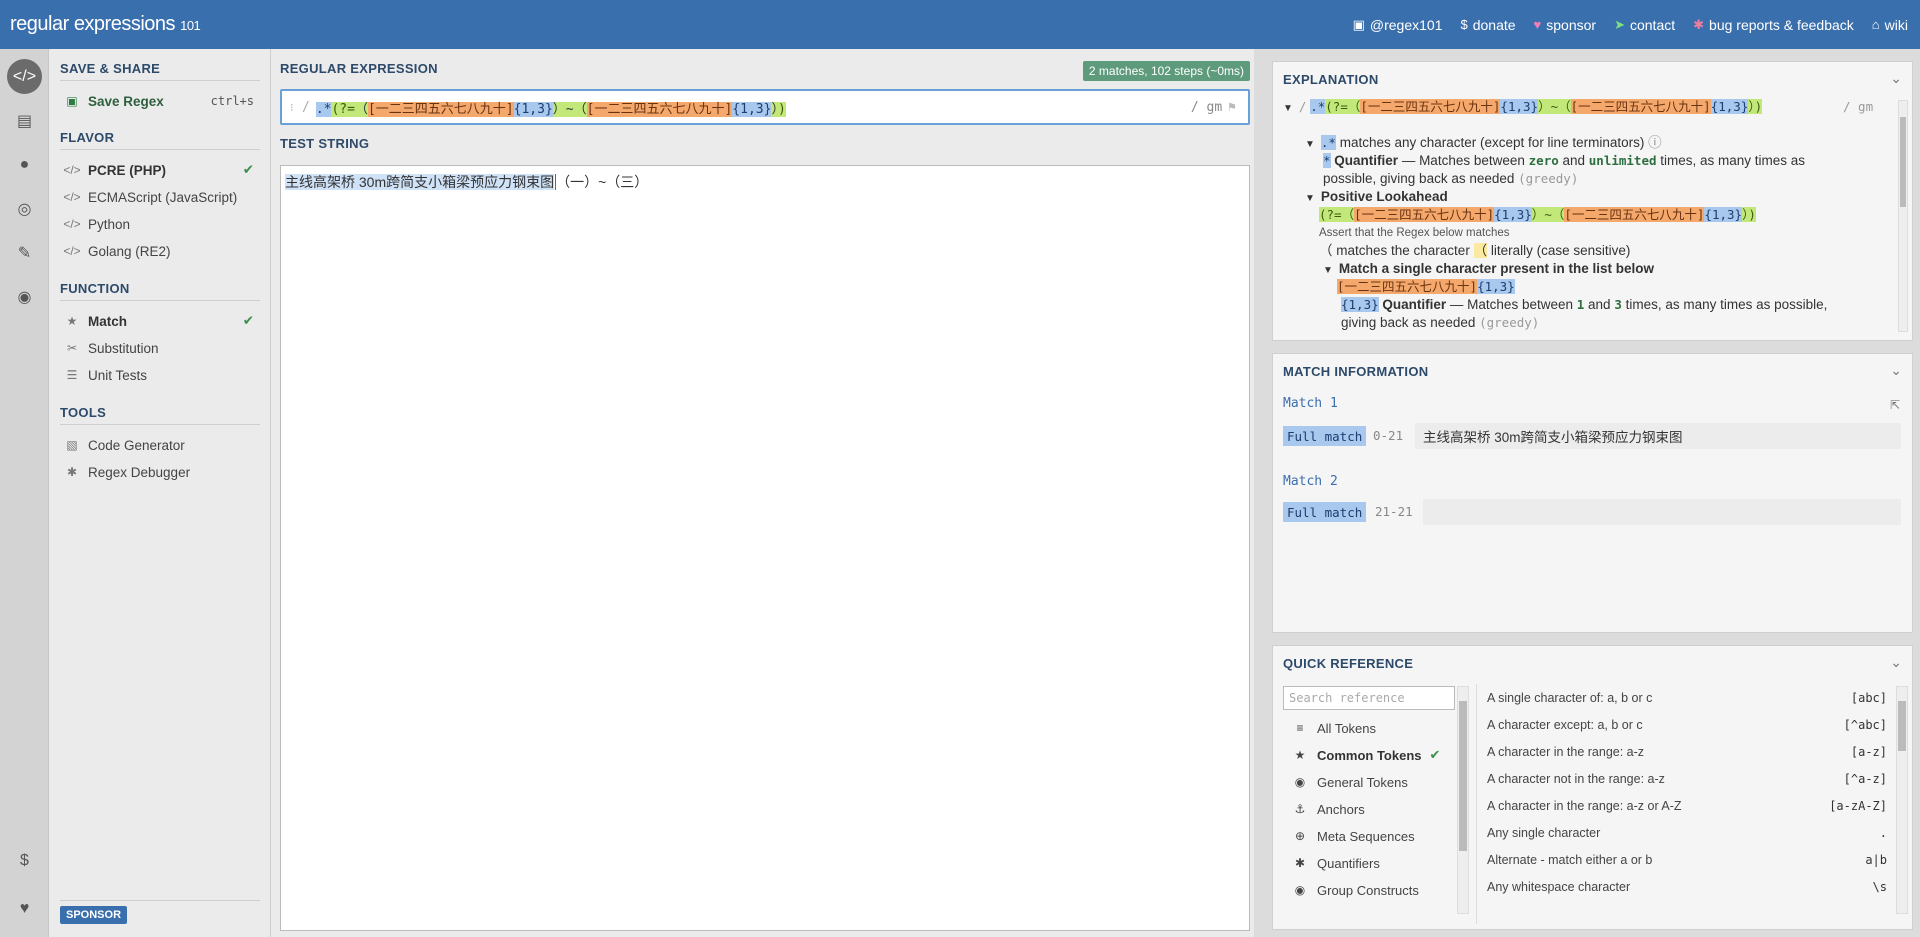 The width and height of the screenshot is (1920, 937). What do you see at coordinates (24, 252) in the screenshot?
I see `wrench-icon: ✎` at bounding box center [24, 252].